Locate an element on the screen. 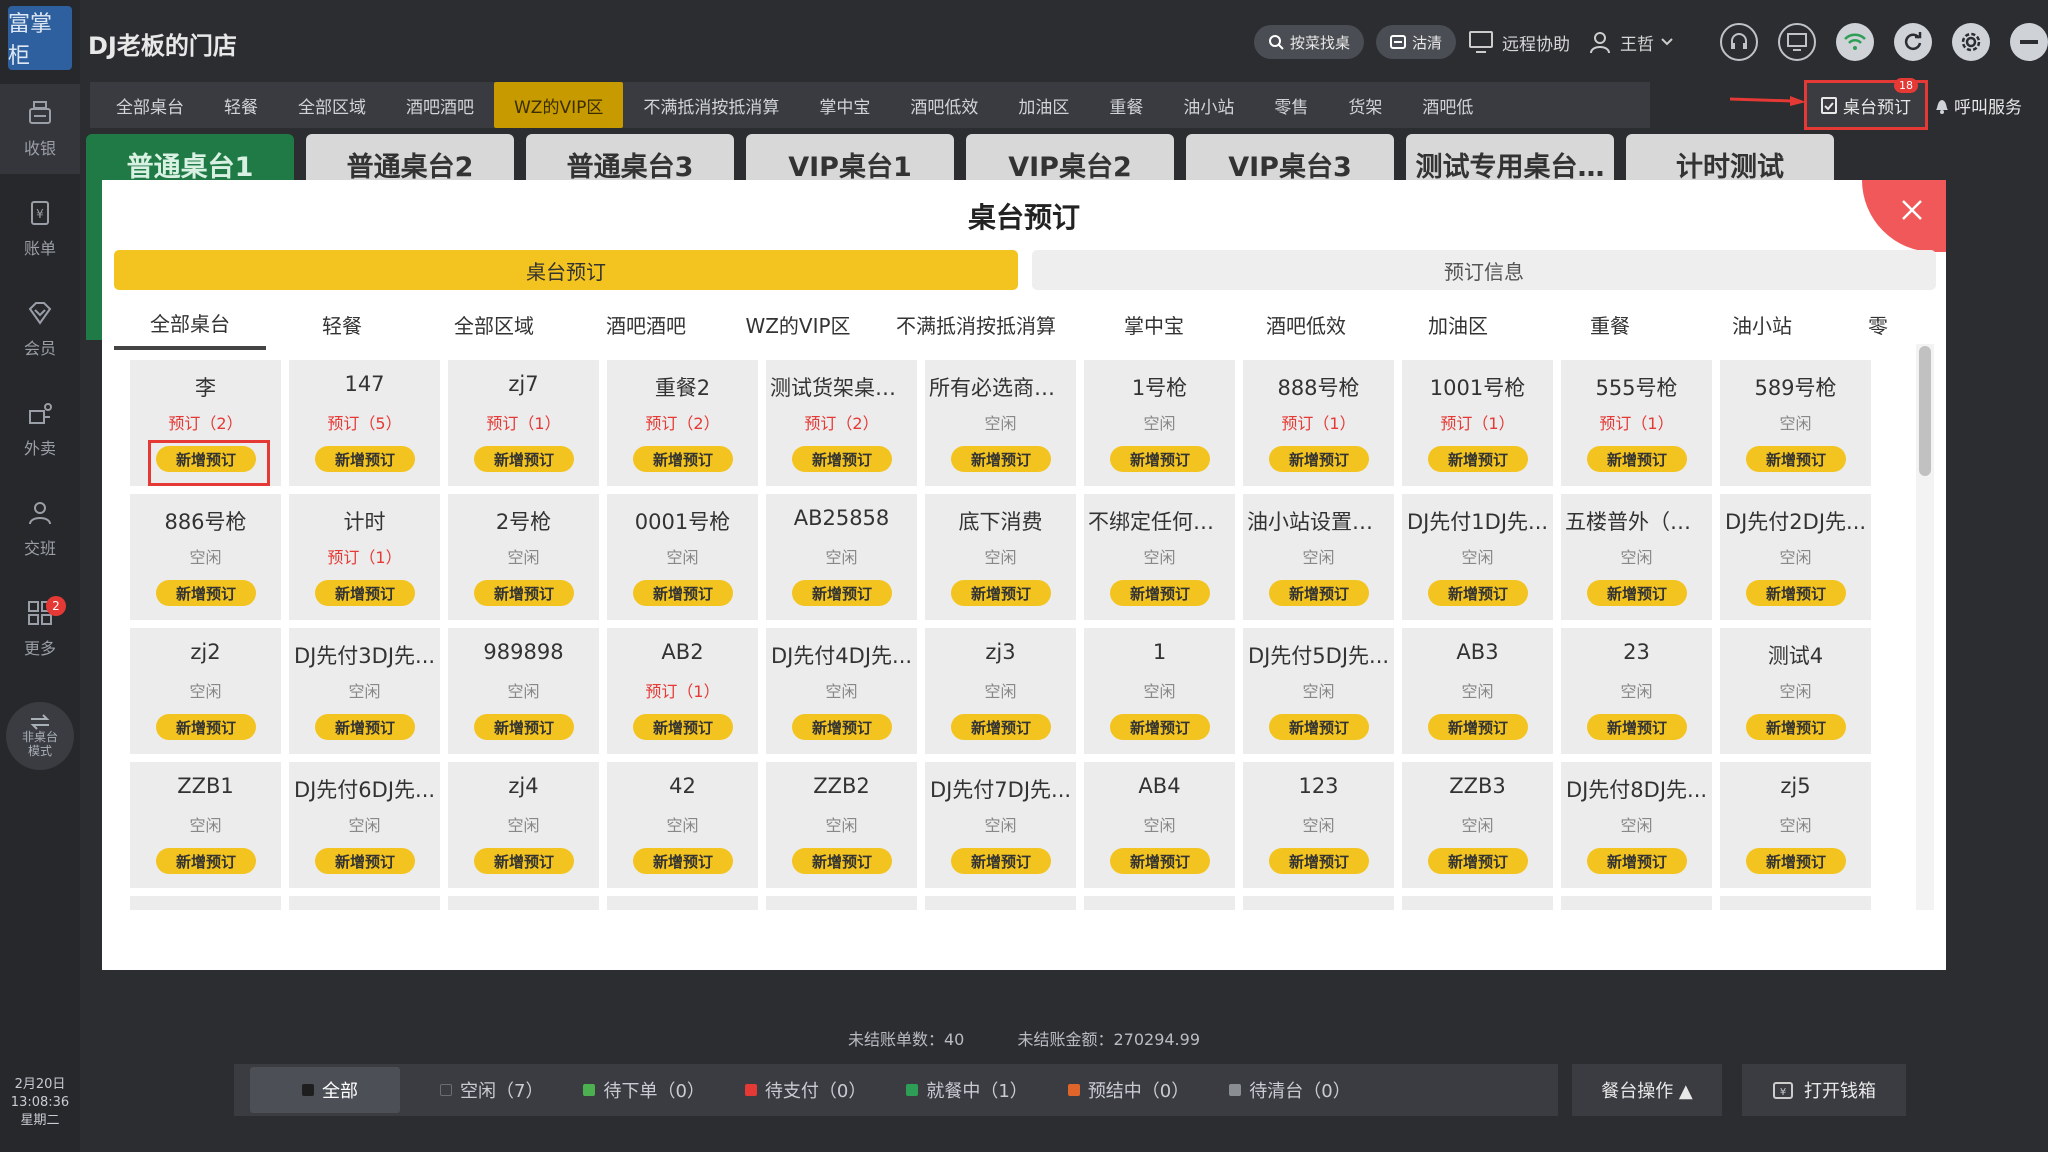 The image size is (2048, 1152). table-card: zj3 空闲 新增预订 is located at coordinates (1000, 691).